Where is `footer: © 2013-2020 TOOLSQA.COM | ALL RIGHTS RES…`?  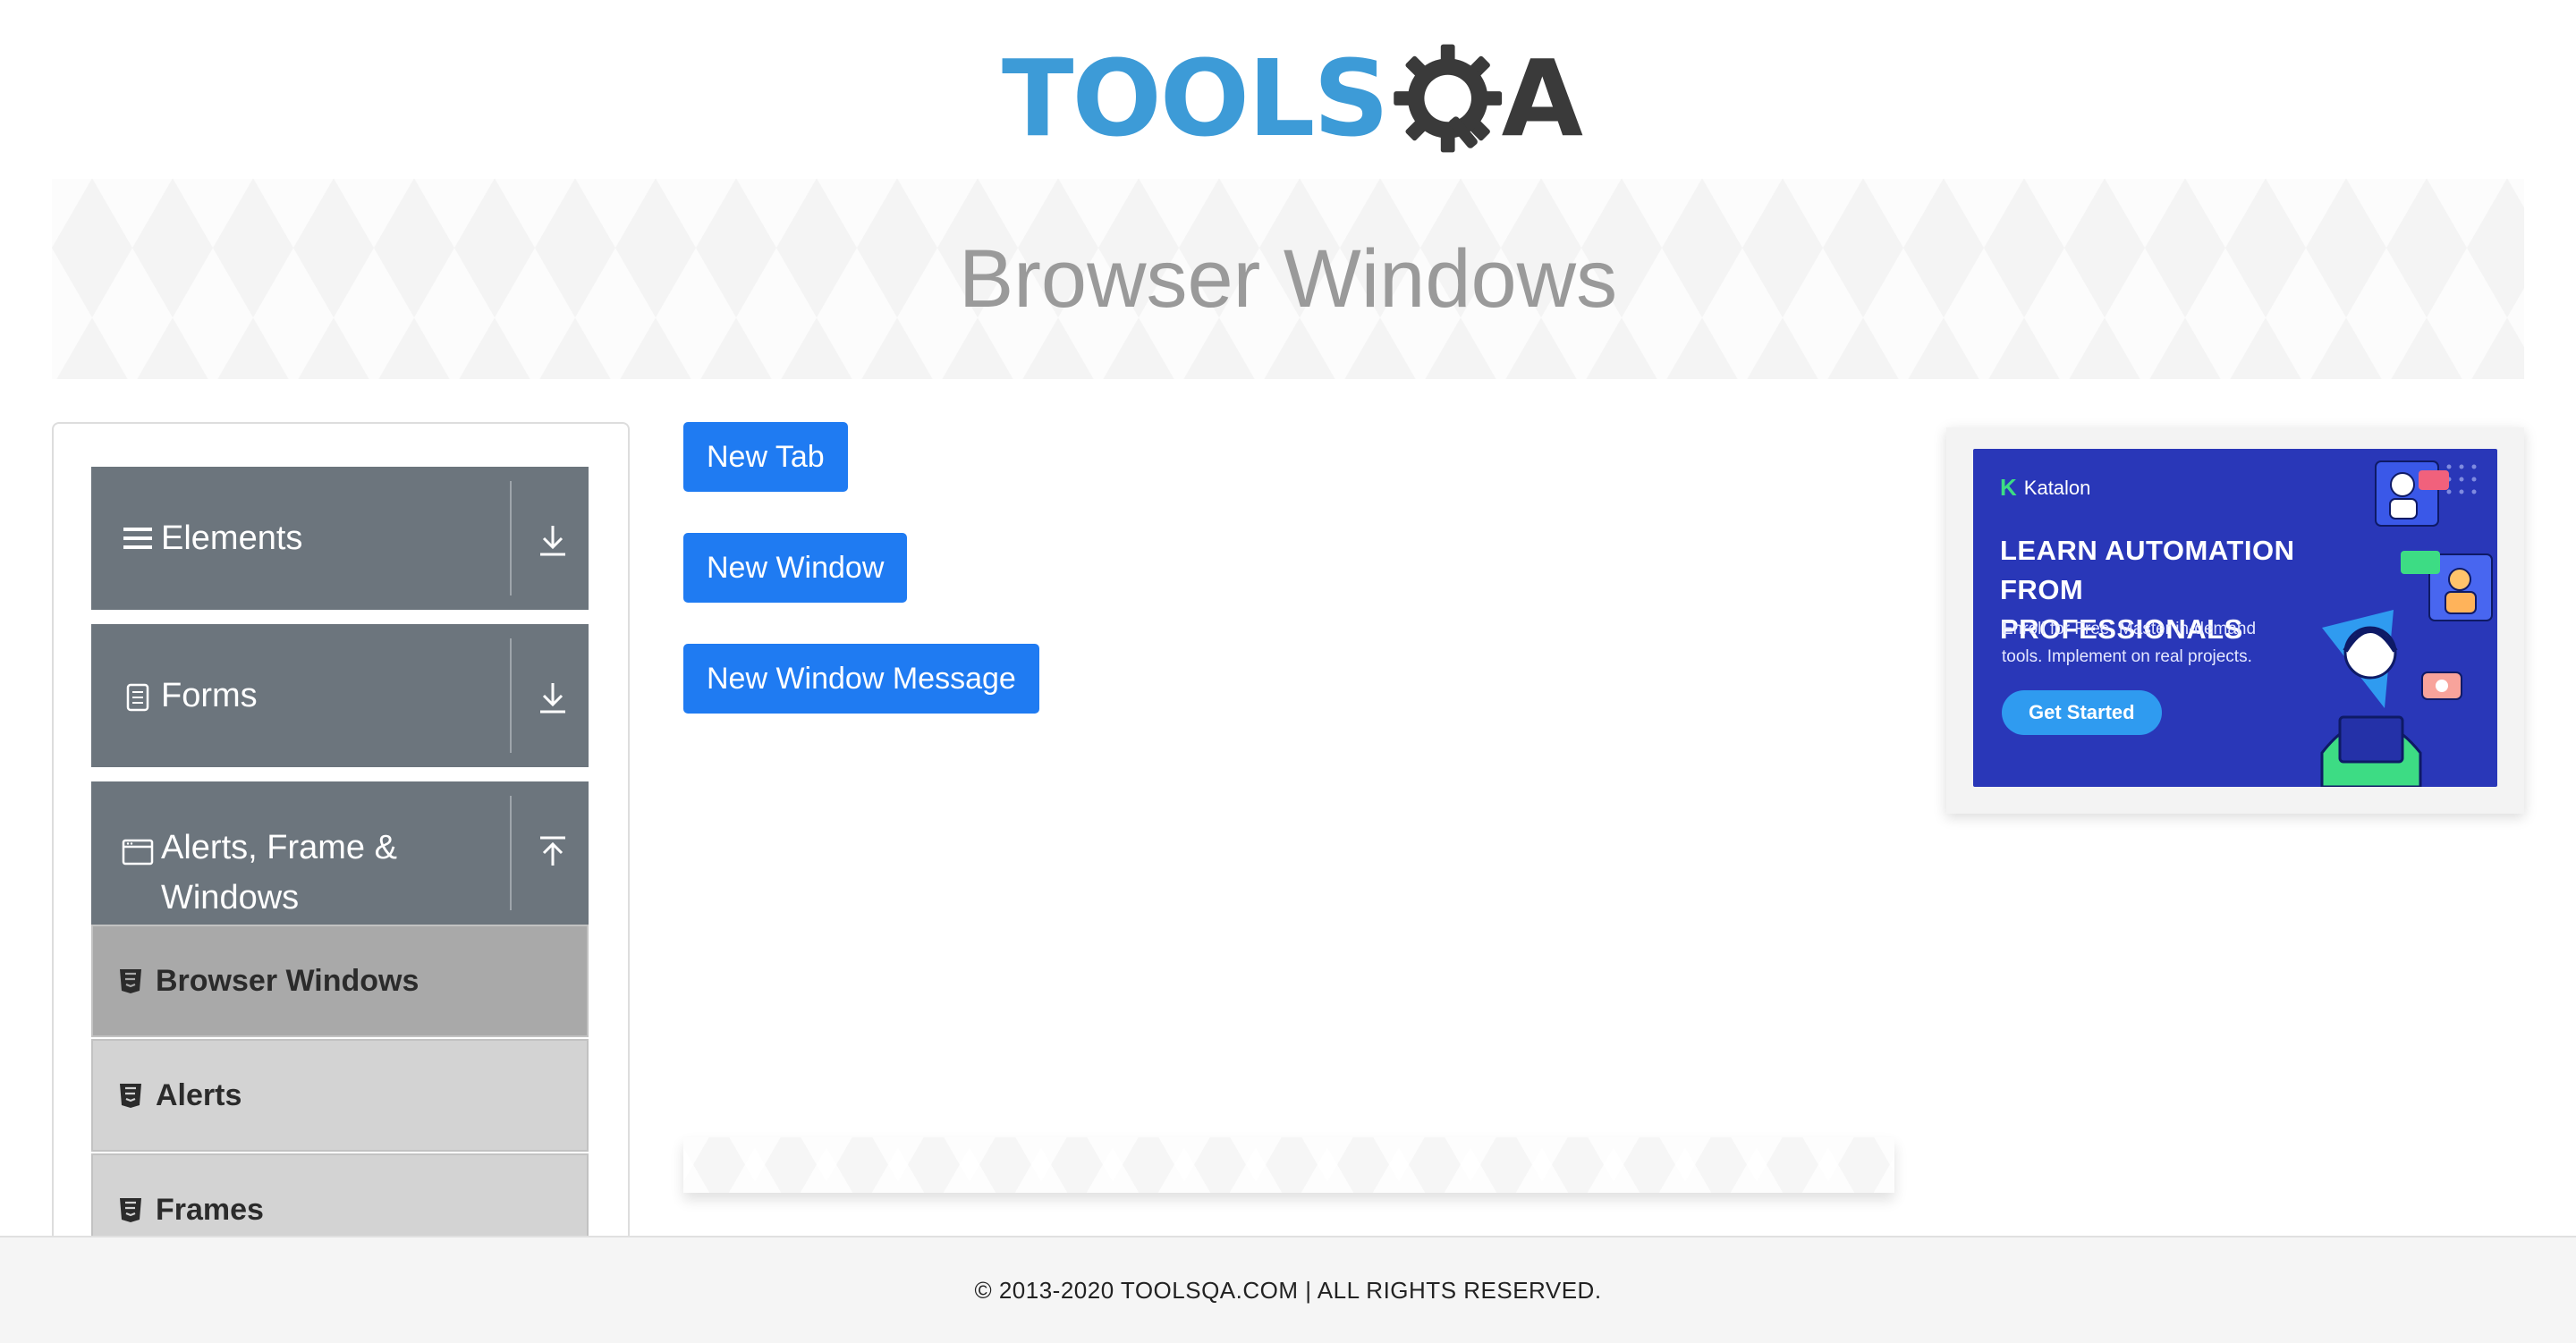
footer: © 2013-2020 TOOLSQA.COM | ALL RIGHTS RES… is located at coordinates (1288, 1289).